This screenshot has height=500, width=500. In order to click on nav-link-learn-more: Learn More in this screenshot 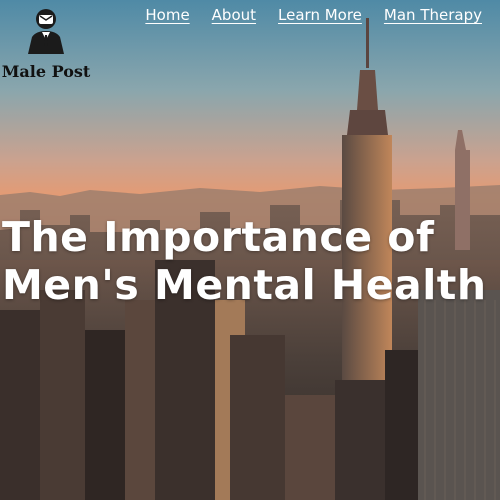, I will do `click(320, 15)`.